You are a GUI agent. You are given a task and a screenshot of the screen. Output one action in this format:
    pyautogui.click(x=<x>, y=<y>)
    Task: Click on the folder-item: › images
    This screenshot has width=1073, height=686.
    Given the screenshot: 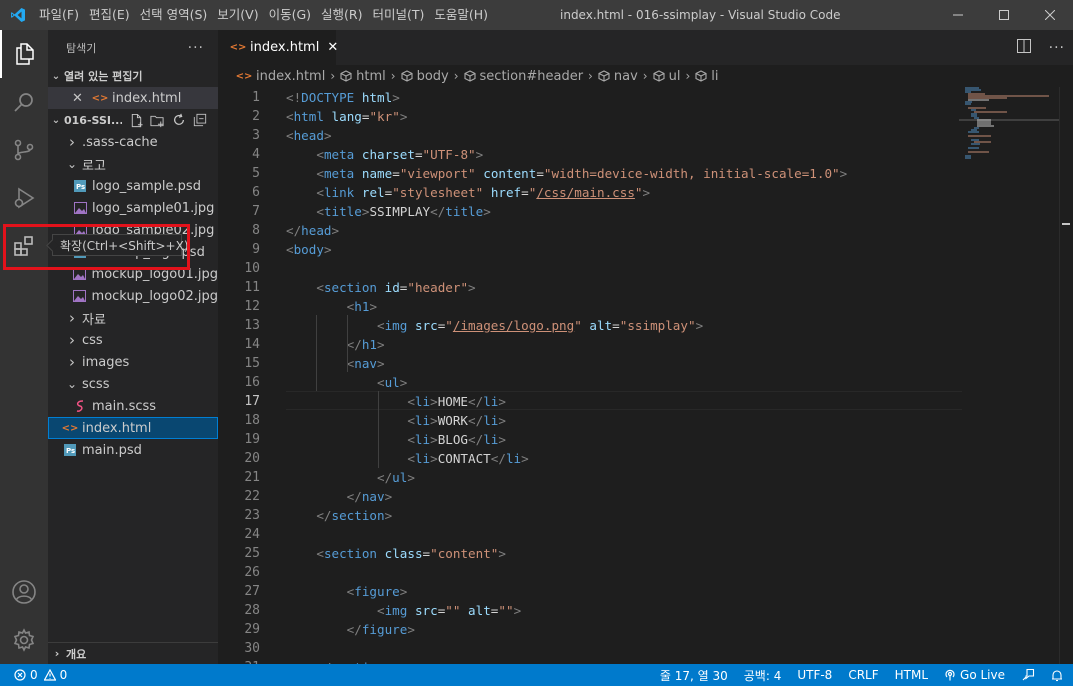 What is the action you would take?
    pyautogui.click(x=133, y=362)
    